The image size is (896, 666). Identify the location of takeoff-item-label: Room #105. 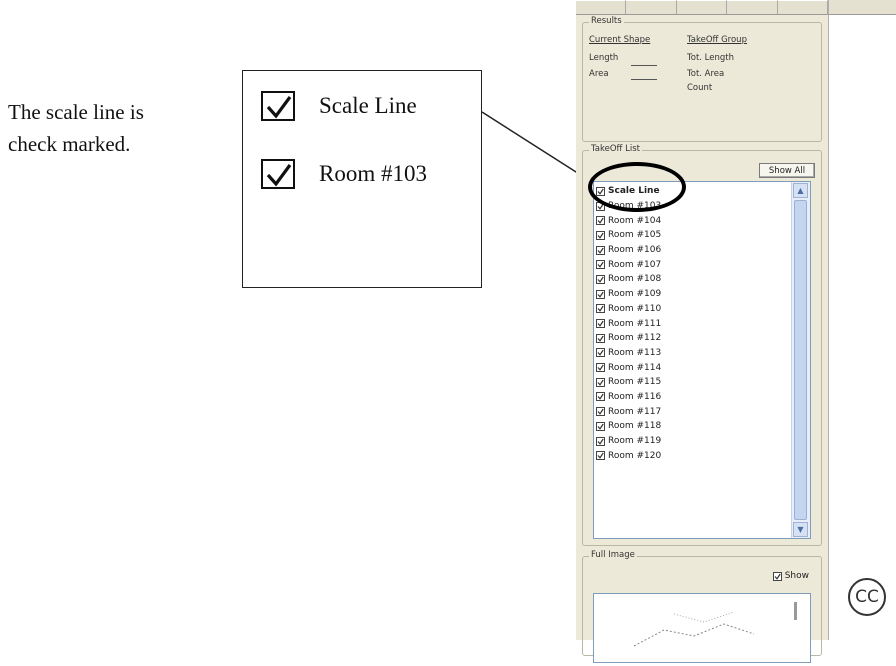
(635, 235).